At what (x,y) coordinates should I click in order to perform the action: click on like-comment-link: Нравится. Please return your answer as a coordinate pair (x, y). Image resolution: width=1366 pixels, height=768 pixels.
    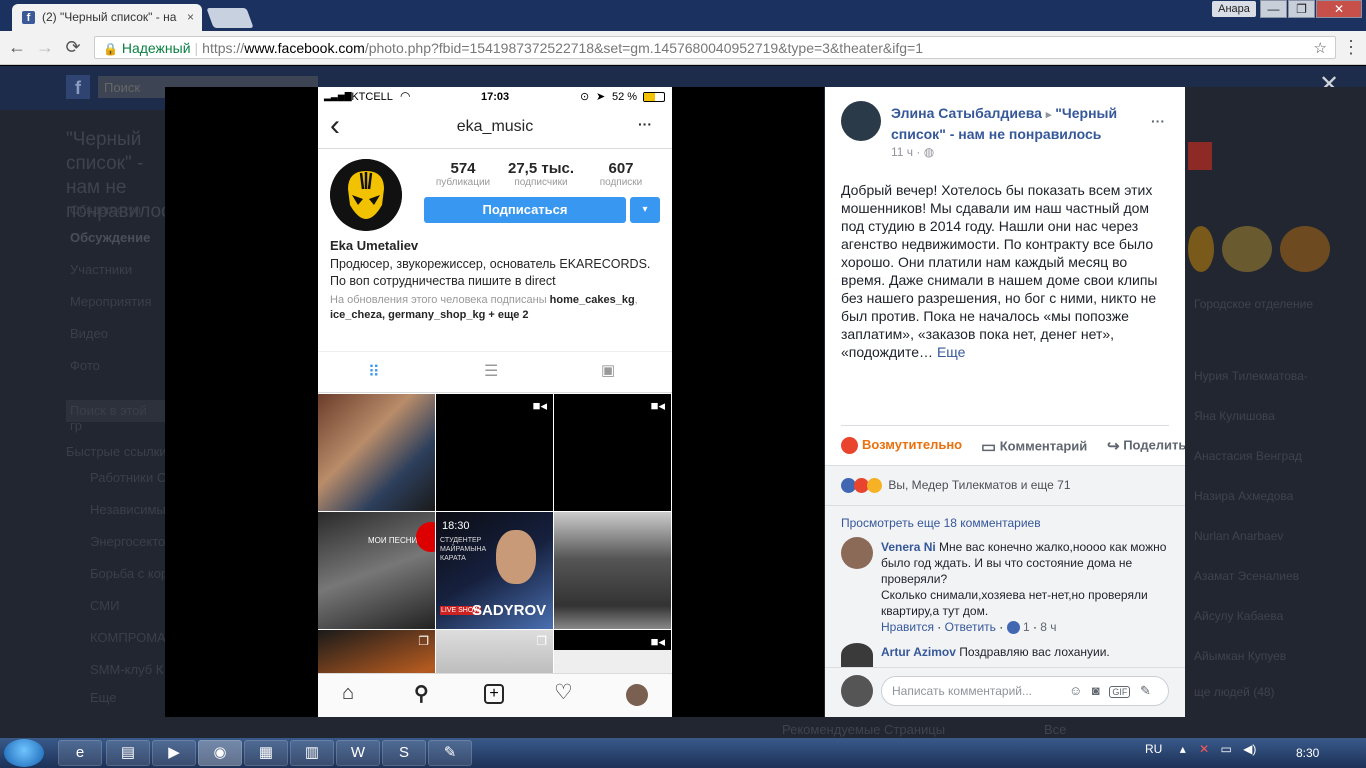
    Looking at the image, I should click on (907, 627).